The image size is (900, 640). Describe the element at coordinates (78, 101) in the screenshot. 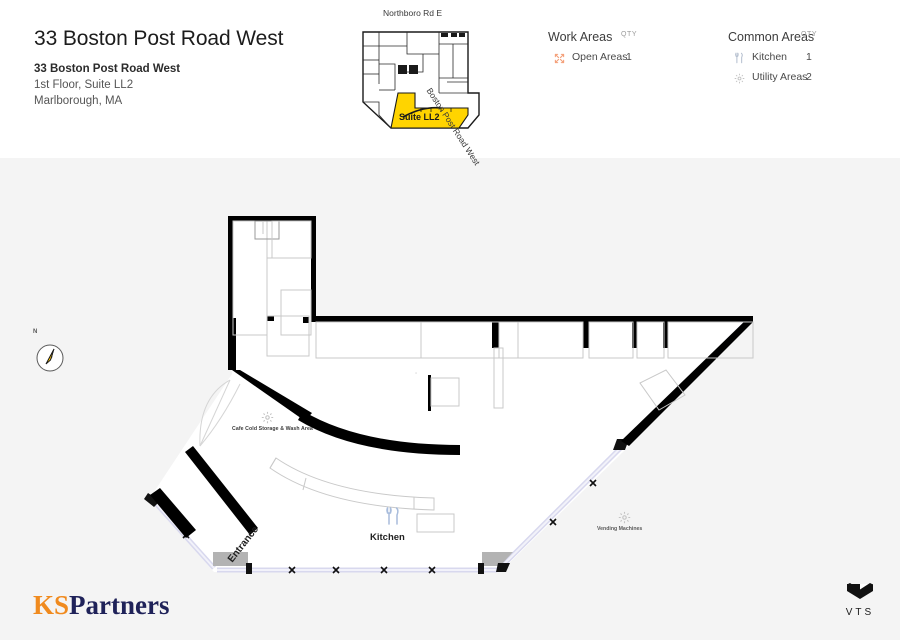

I see `address-city: Marlborough, MA` at that location.